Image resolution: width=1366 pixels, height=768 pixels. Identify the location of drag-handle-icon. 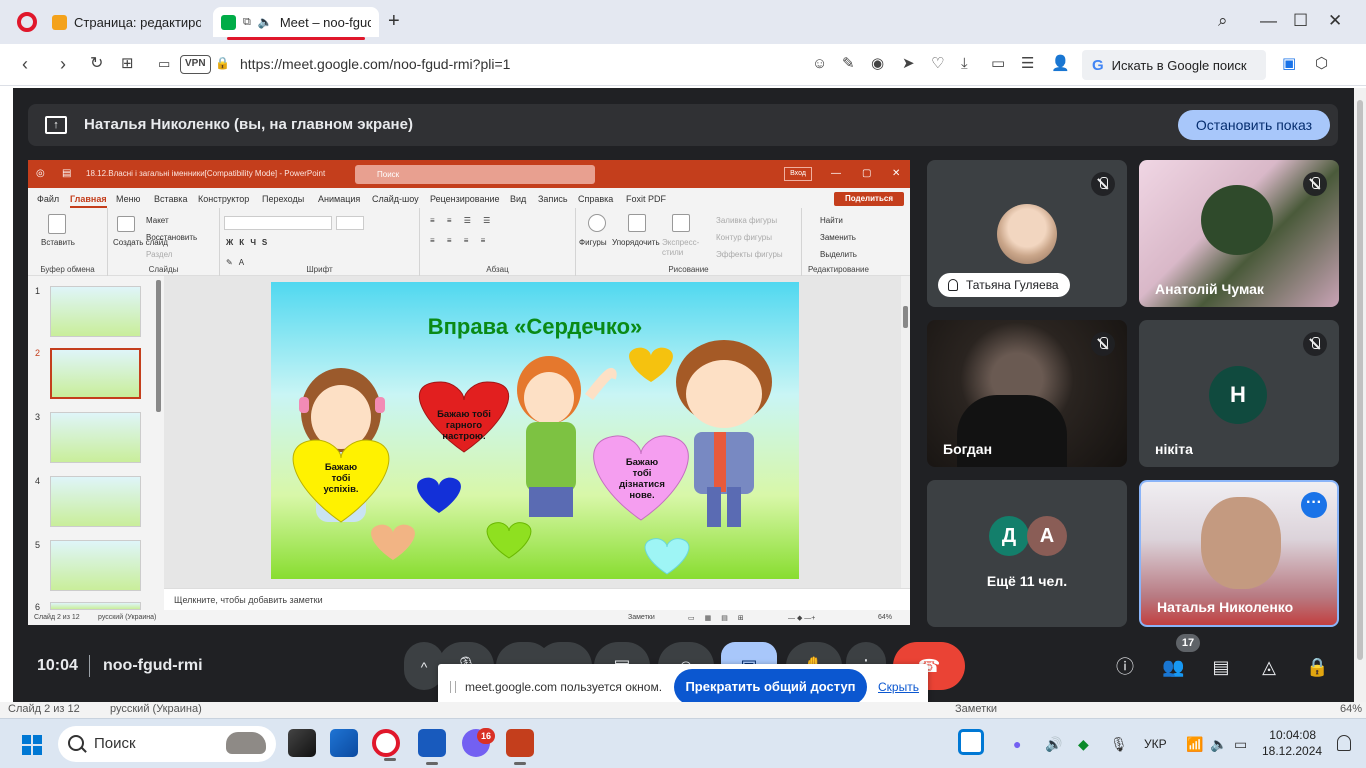
(453, 687).